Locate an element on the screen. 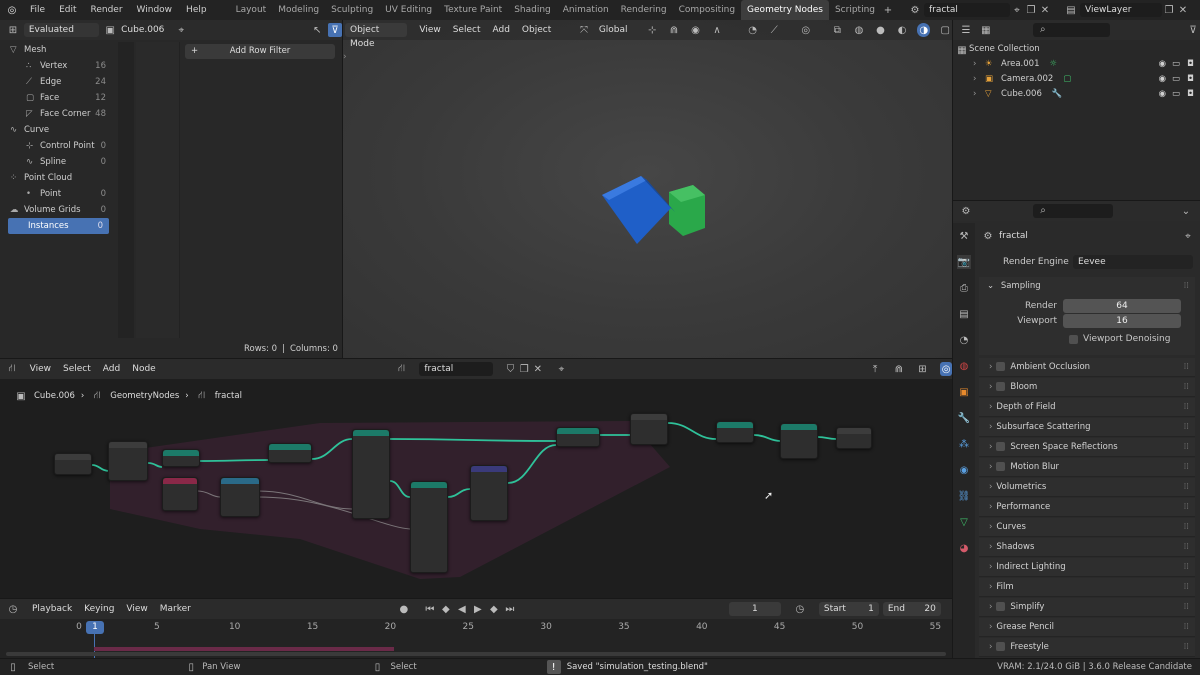  section-ambient-occlusion: › Ambient Occlusion ⁞⁞ is located at coordinates (1087, 367).